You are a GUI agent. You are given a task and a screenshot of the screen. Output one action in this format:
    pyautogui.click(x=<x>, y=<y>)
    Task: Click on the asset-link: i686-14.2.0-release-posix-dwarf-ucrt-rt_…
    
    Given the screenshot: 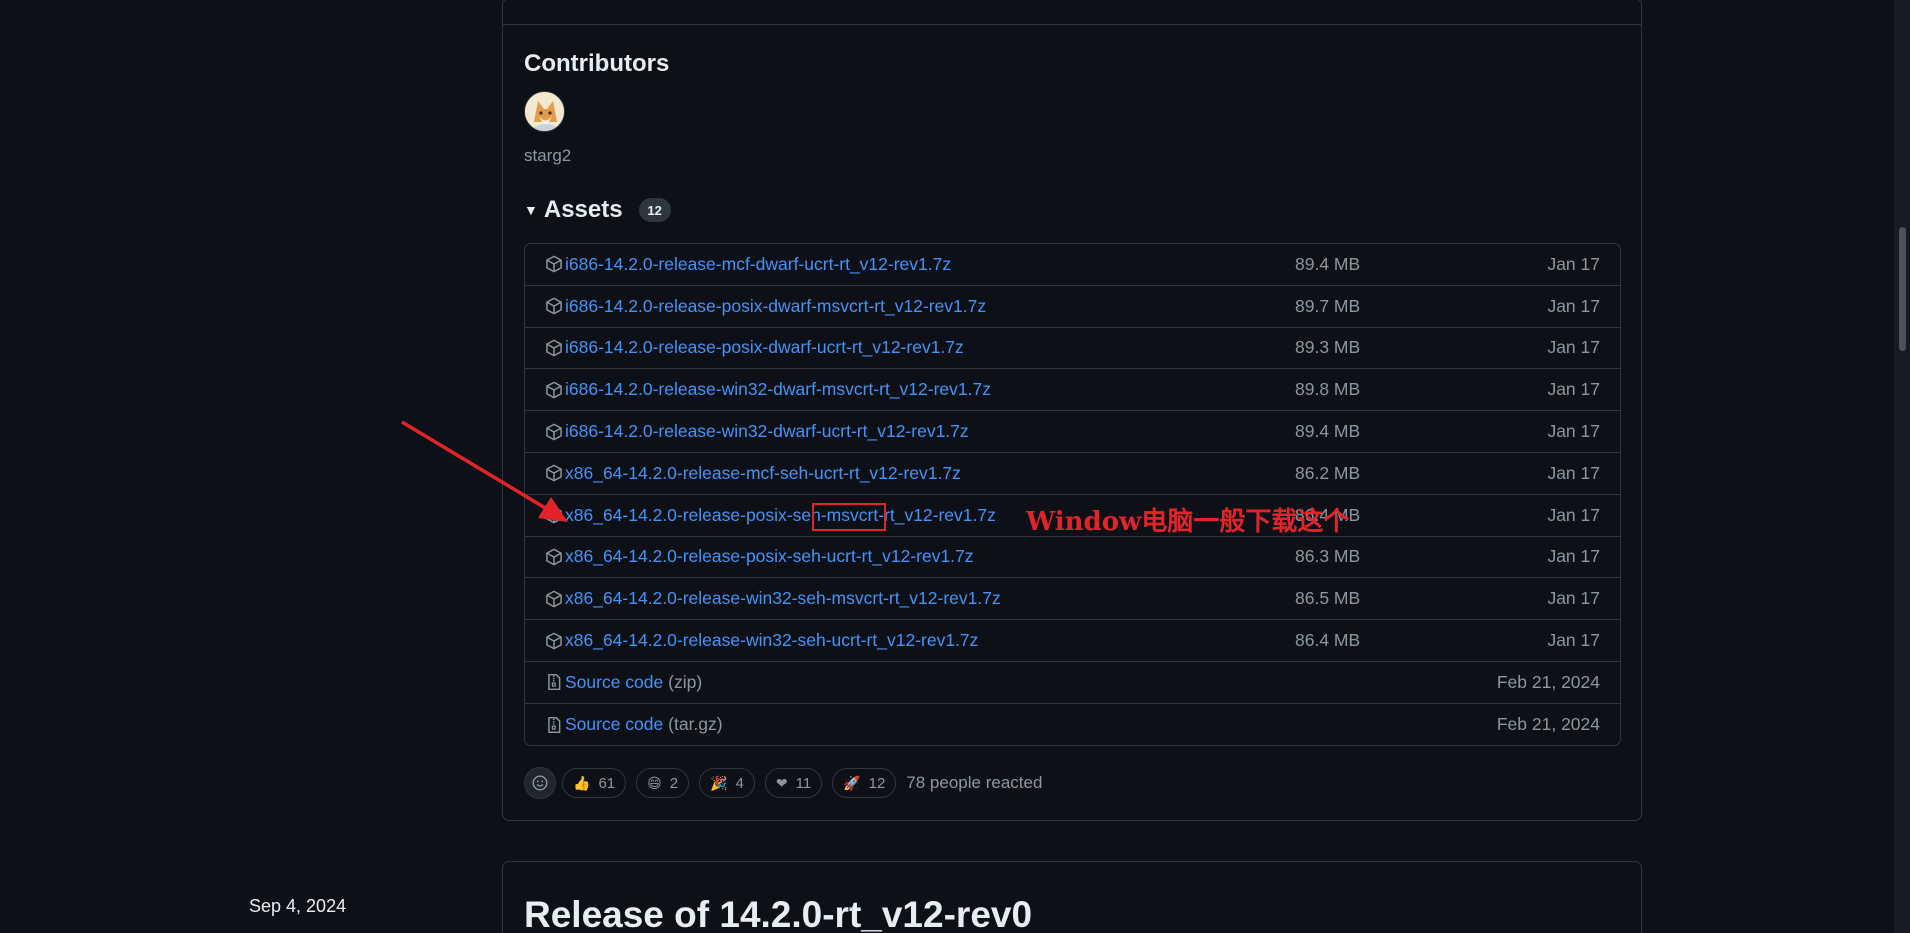 What is the action you would take?
    pyautogui.click(x=764, y=347)
    